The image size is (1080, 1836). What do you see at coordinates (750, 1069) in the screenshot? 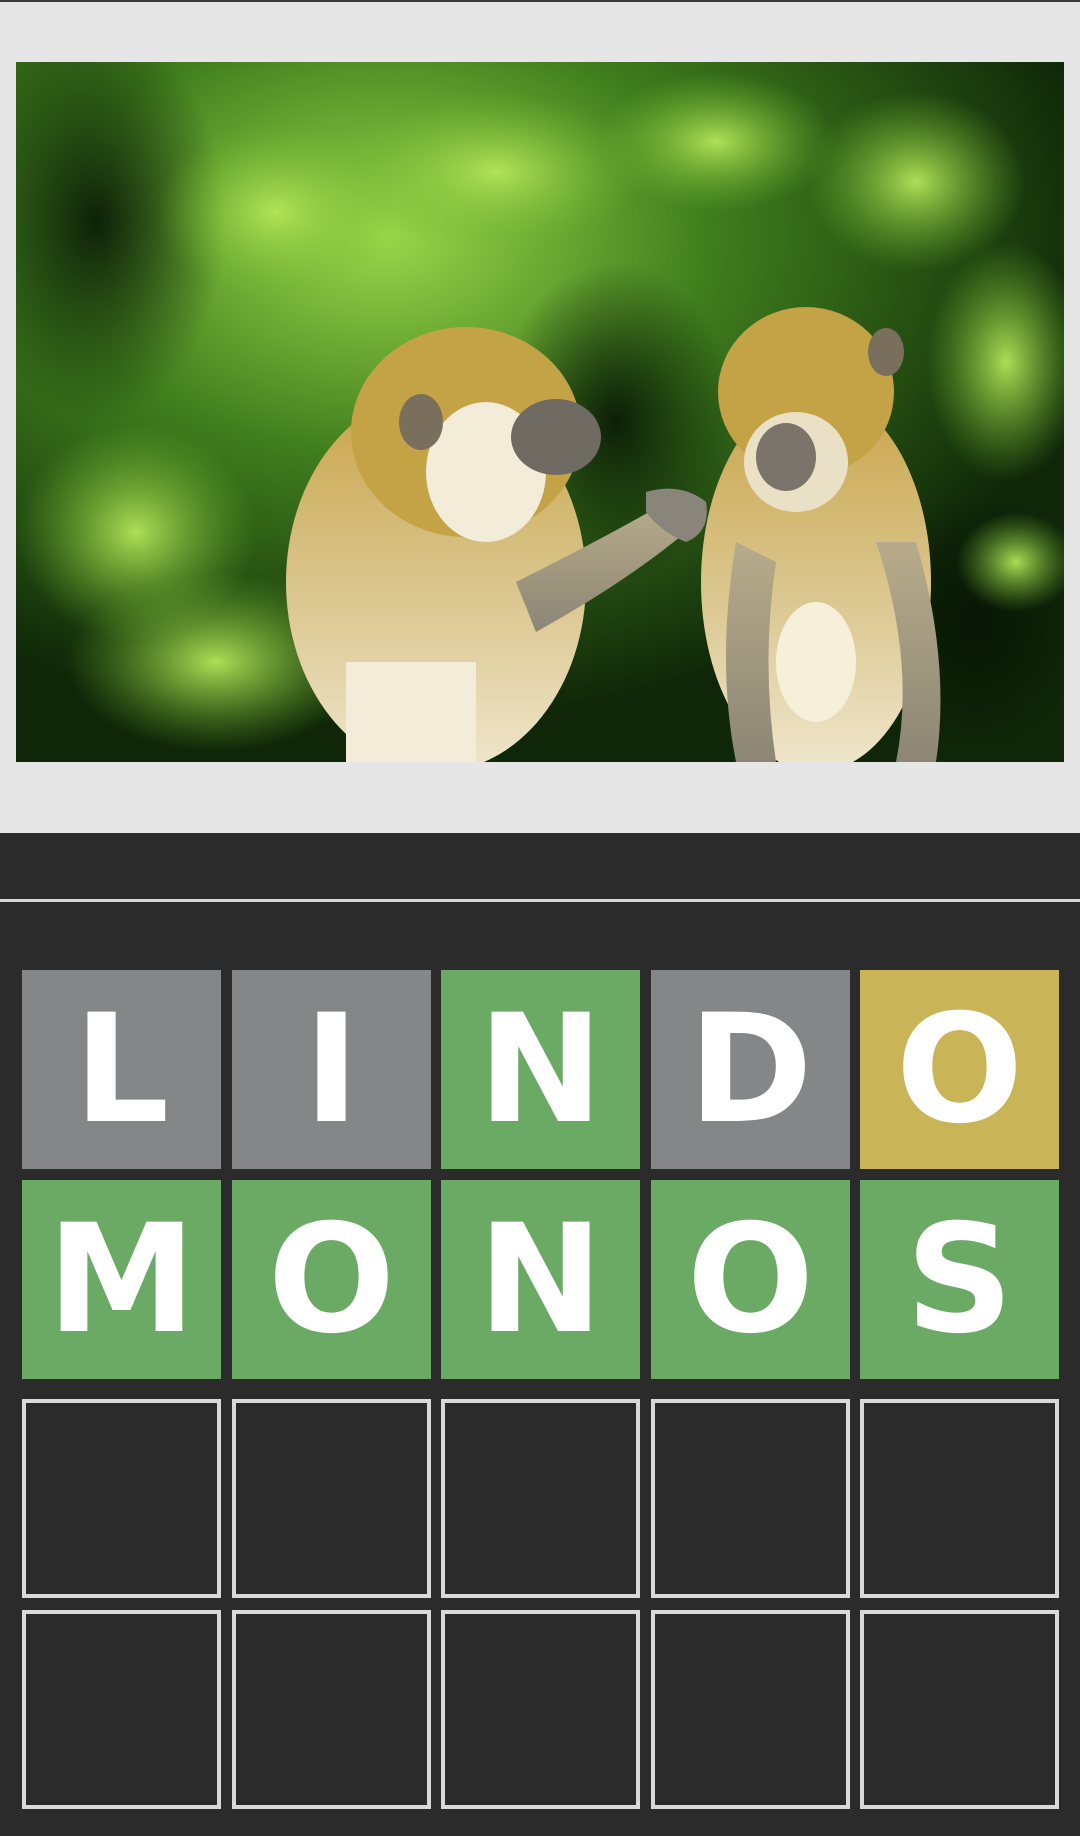
I see `letter-tile-absent: D` at bounding box center [750, 1069].